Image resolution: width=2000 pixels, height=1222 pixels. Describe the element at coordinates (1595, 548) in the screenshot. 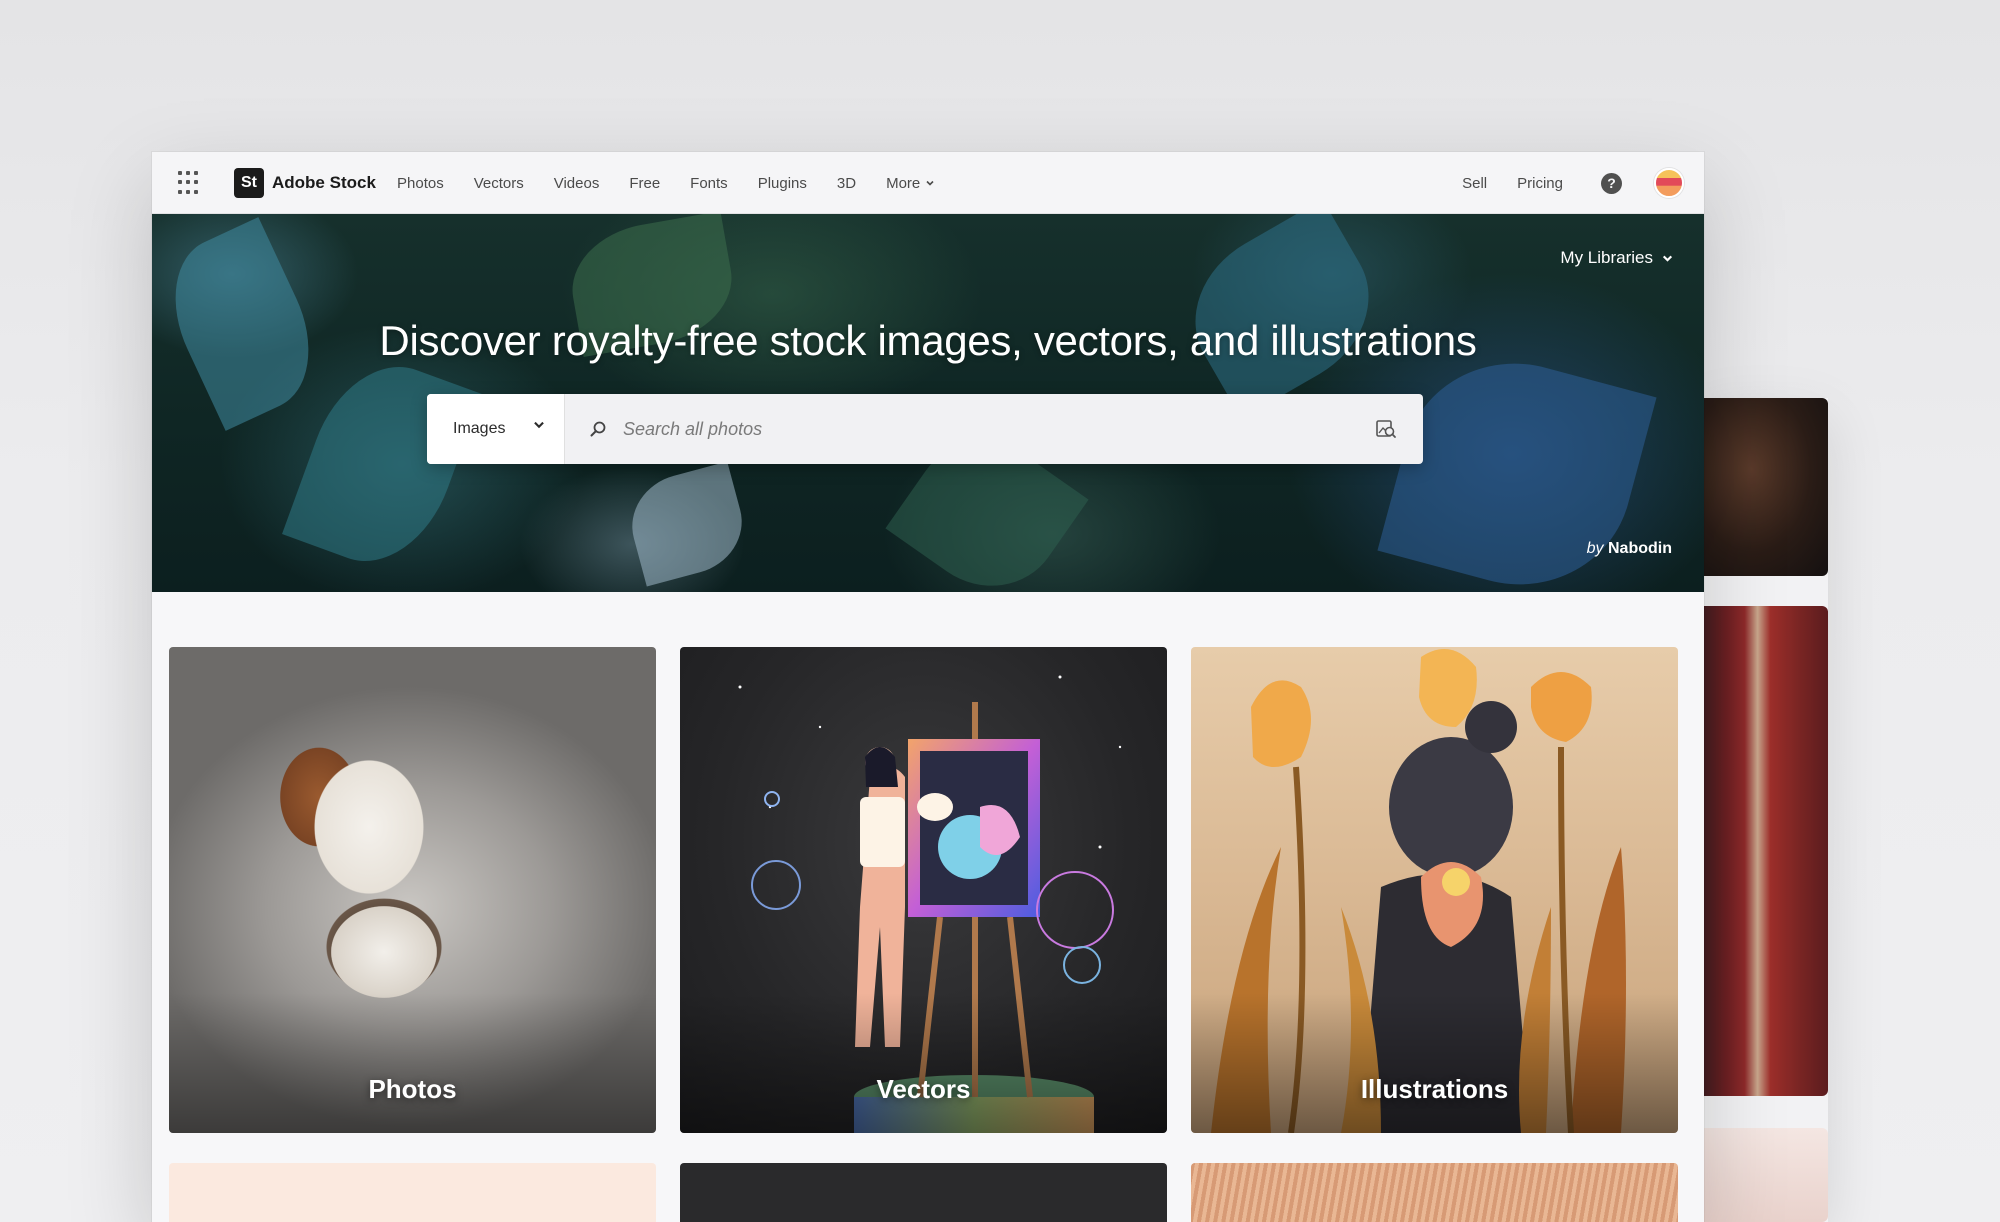

I see `credit-prefix: by` at that location.